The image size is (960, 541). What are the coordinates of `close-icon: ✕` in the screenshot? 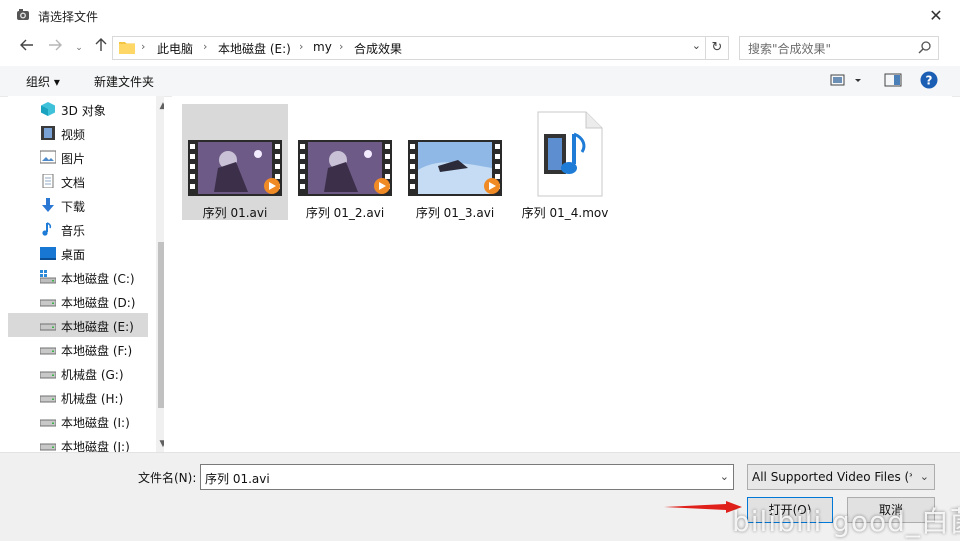 It's located at (936, 16).